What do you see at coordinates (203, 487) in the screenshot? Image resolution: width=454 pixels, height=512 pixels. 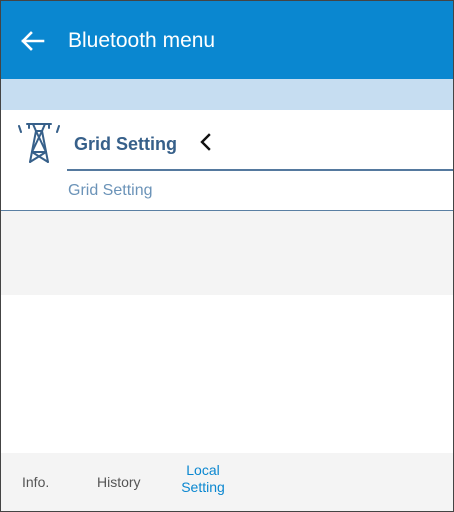 I see `tab-local-setting-line2: Setting` at bounding box center [203, 487].